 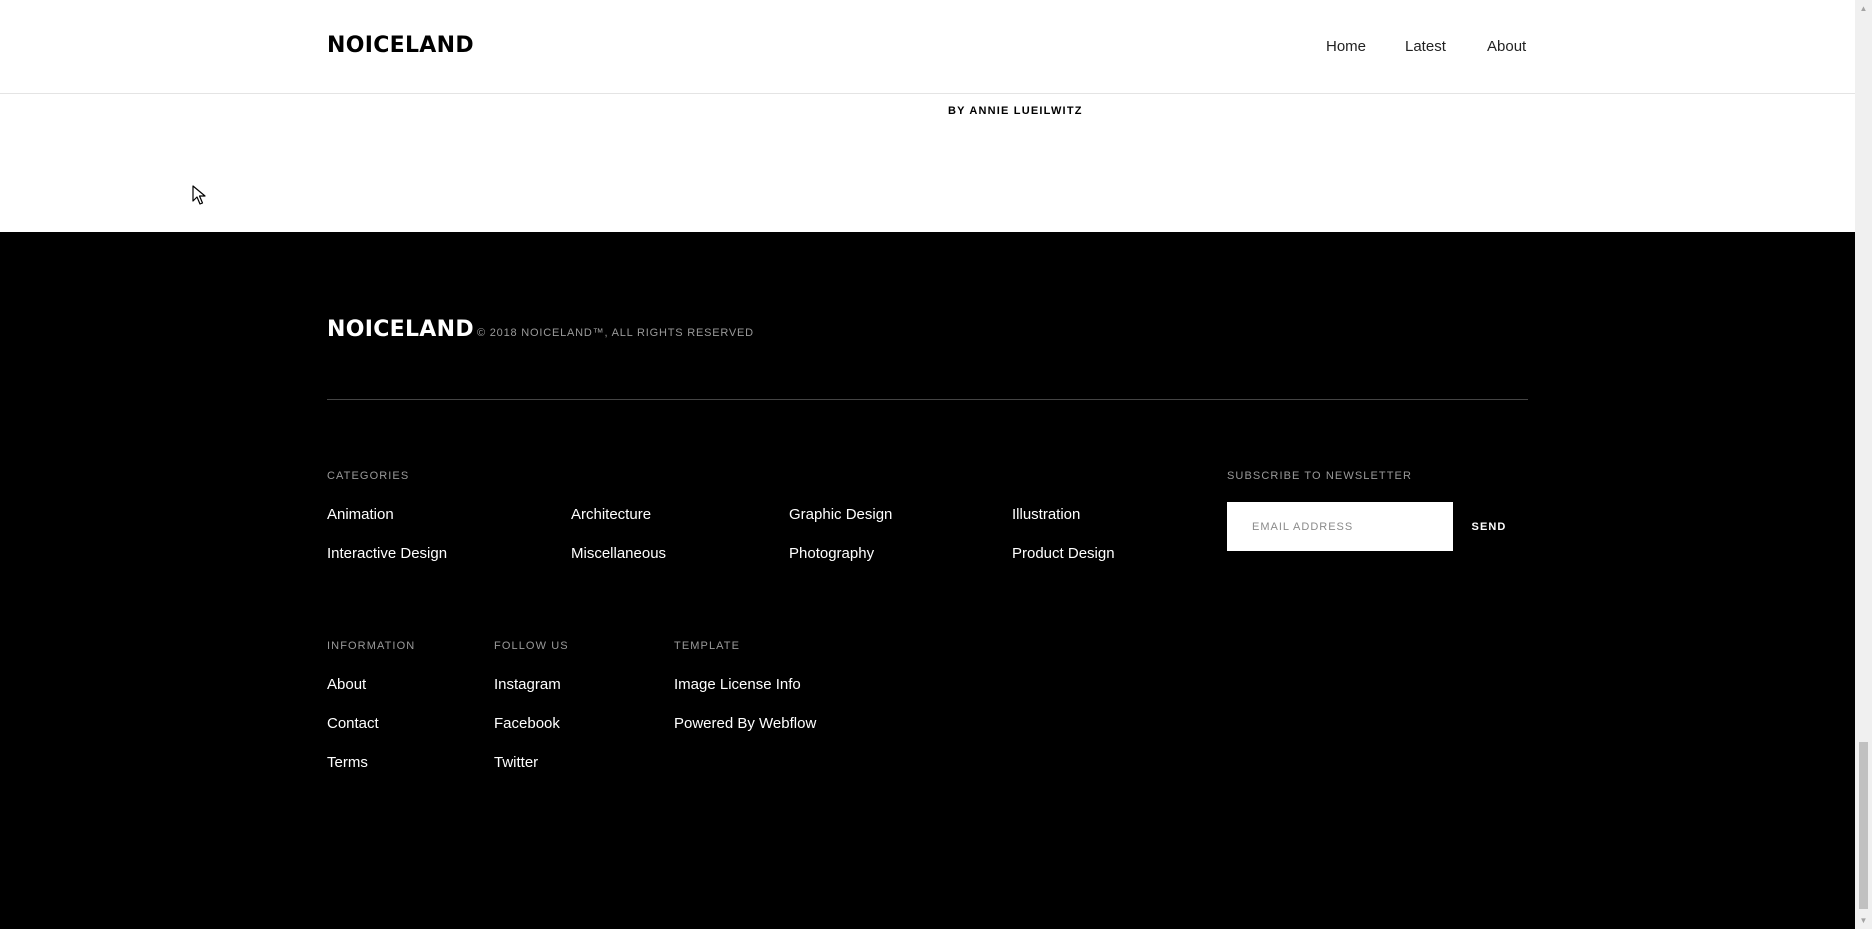 I want to click on category-link-animation: Animation, so click(x=360, y=514).